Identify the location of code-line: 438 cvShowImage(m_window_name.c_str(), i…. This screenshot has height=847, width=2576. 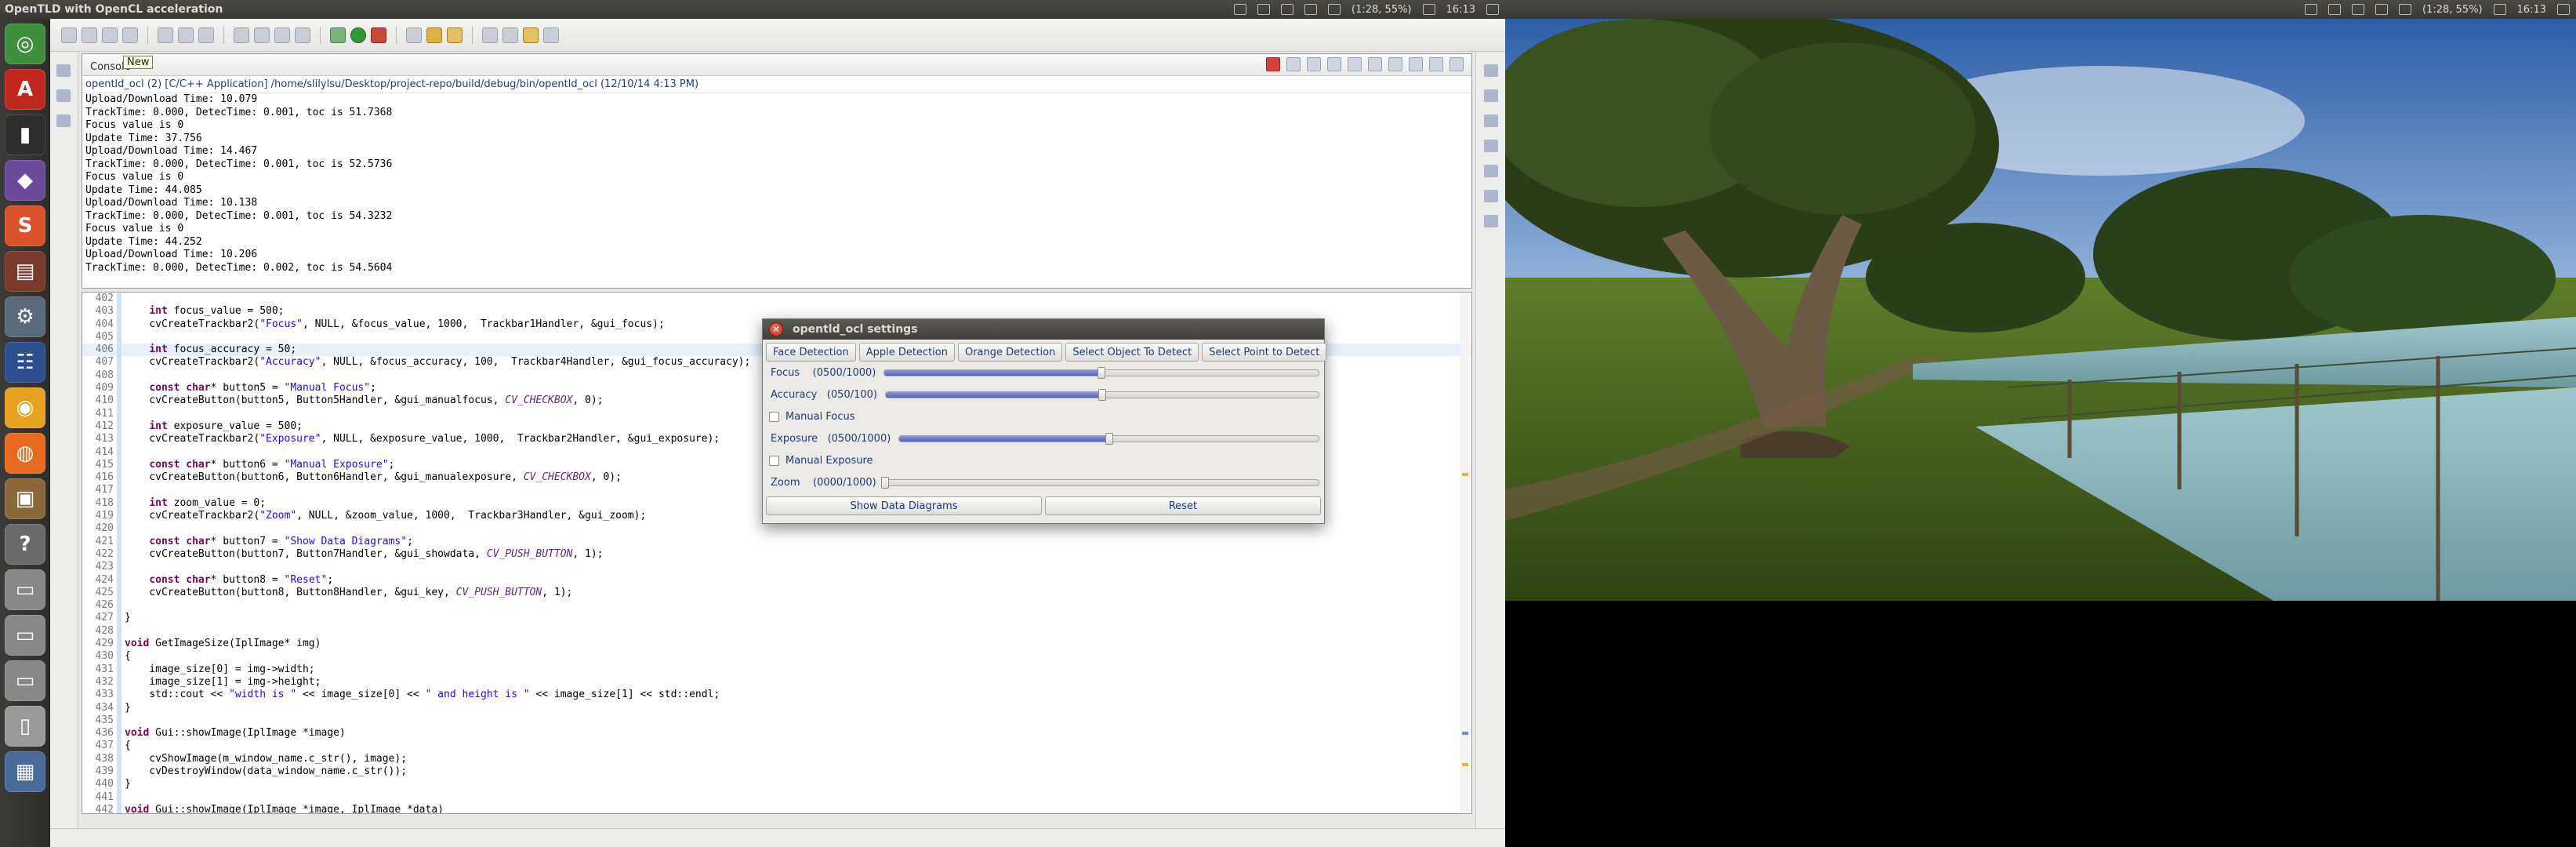
(777, 758).